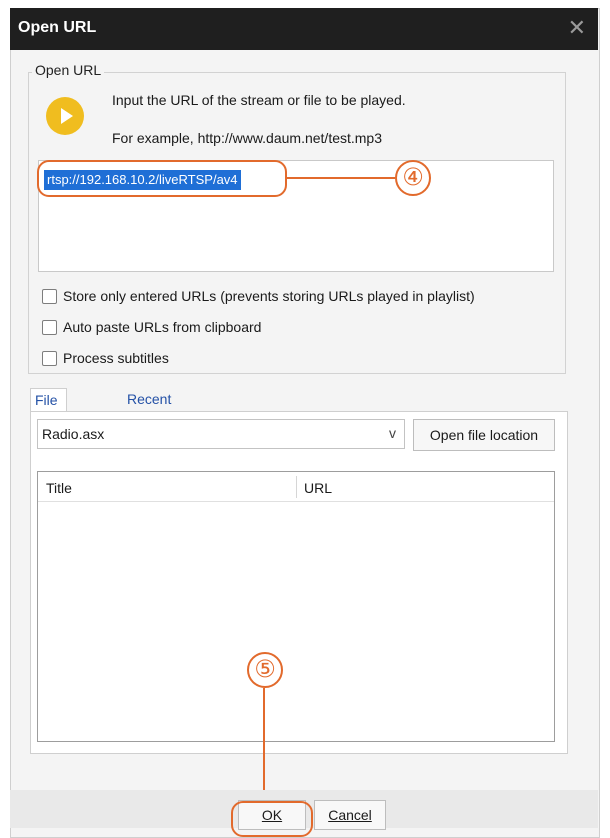 The image size is (610, 838). What do you see at coordinates (73, 434) in the screenshot?
I see `url-file-select-value: Radio.asx` at bounding box center [73, 434].